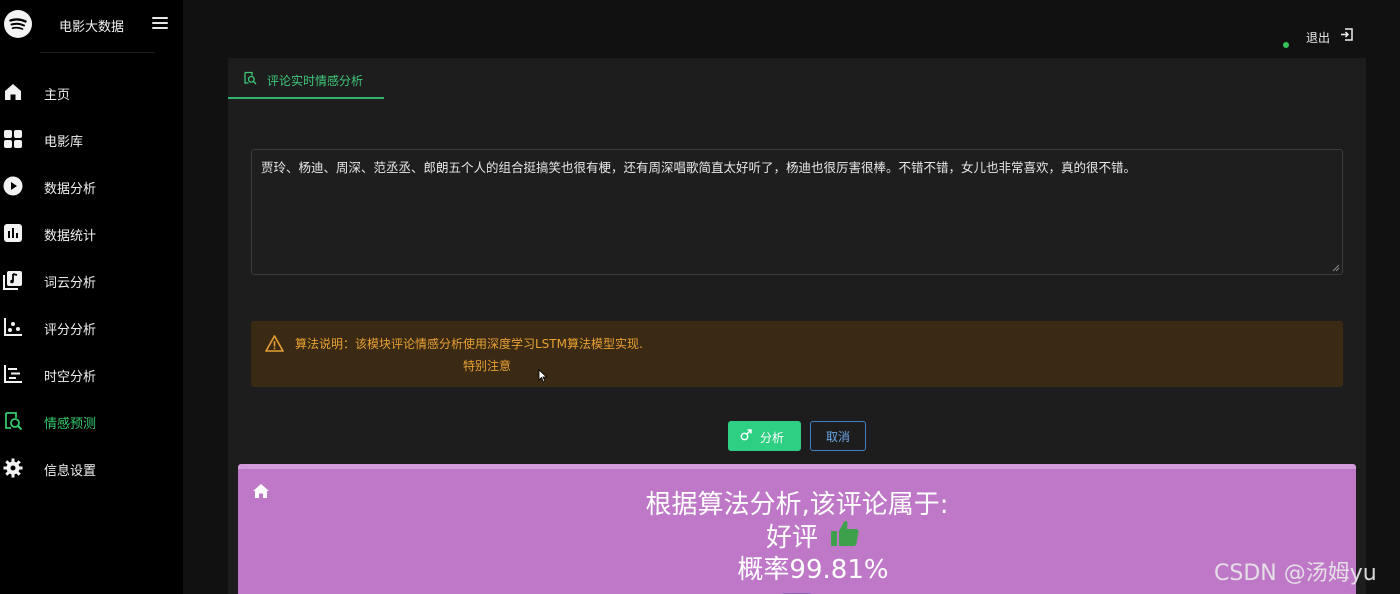  What do you see at coordinates (487, 366) in the screenshot?
I see `alert-subtext: 特别注意` at bounding box center [487, 366].